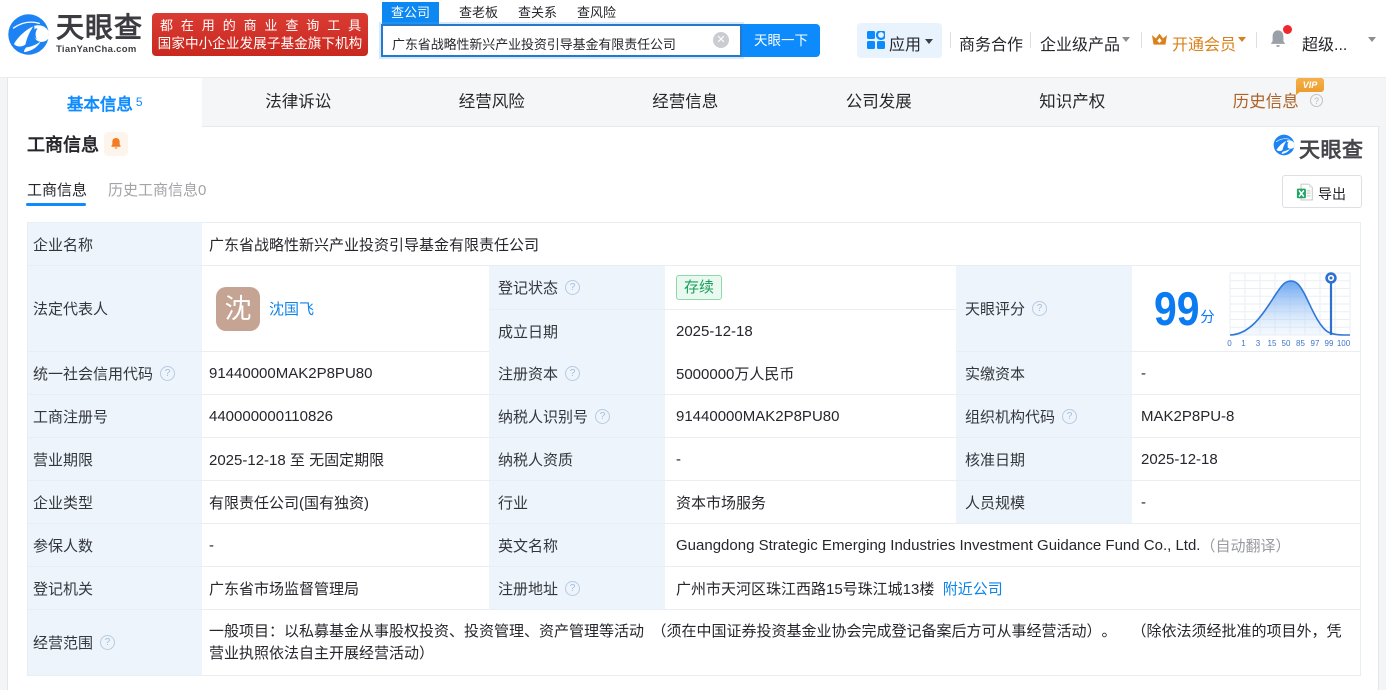 Image resolution: width=1386 pixels, height=690 pixels. Describe the element at coordinates (1315, 343) in the screenshot. I see `svg-text: 97` at that location.